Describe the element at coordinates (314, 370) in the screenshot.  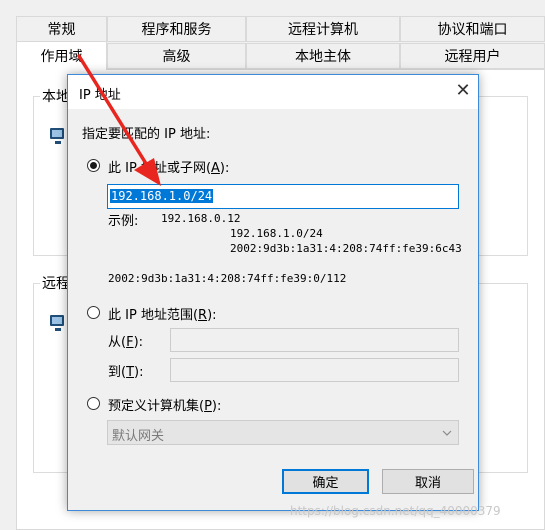
I see `range-to-input` at that location.